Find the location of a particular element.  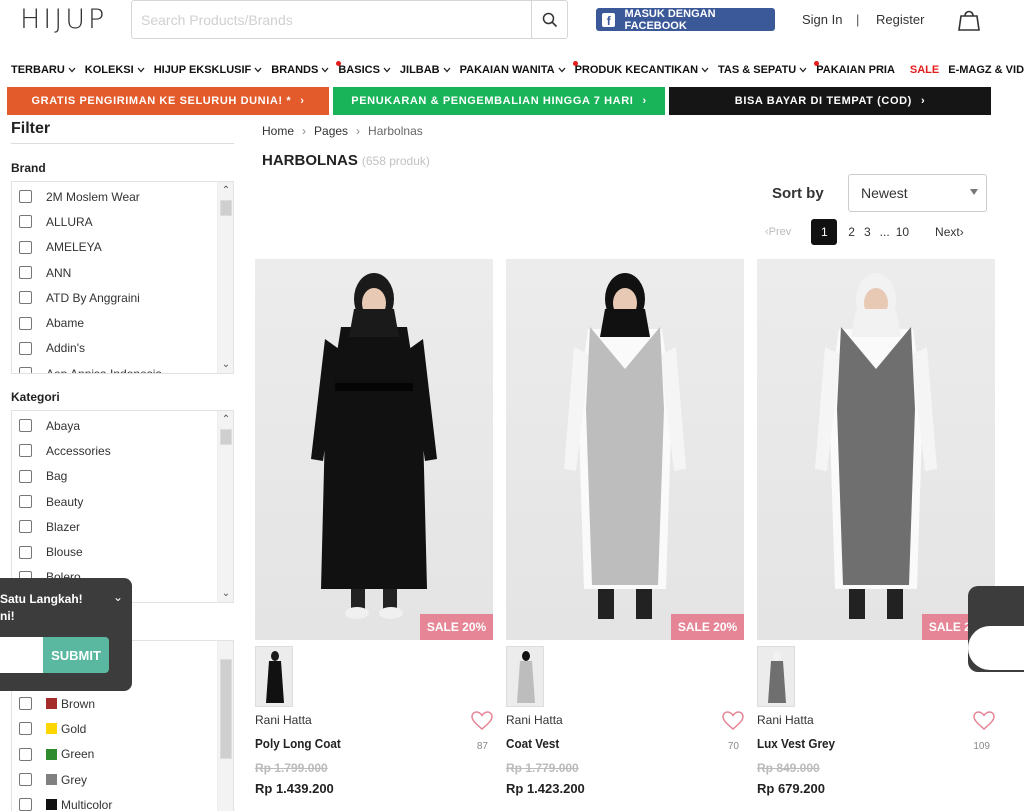

chat-widget is located at coordinates (996, 629).